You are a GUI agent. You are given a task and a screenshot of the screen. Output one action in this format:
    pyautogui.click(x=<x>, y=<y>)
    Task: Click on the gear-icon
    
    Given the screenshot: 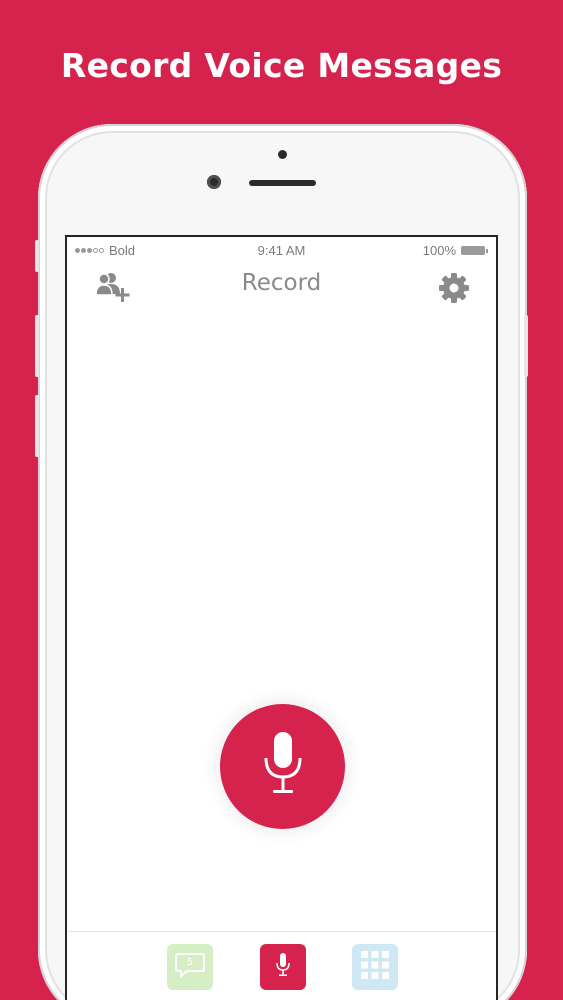 What is the action you would take?
    pyautogui.click(x=454, y=288)
    